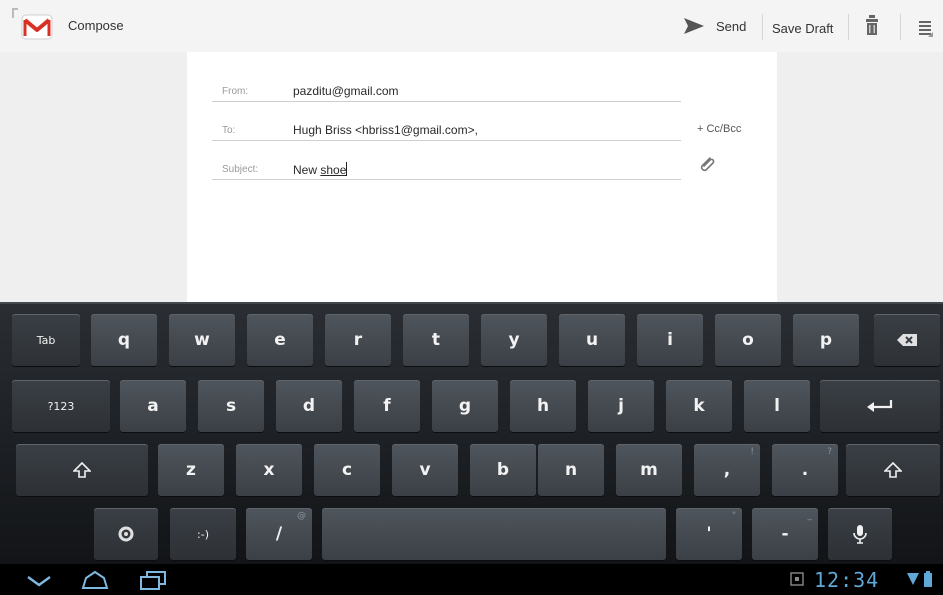 Image resolution: width=943 pixels, height=595 pixels. Describe the element at coordinates (358, 340) in the screenshot. I see `key-r: r` at that location.